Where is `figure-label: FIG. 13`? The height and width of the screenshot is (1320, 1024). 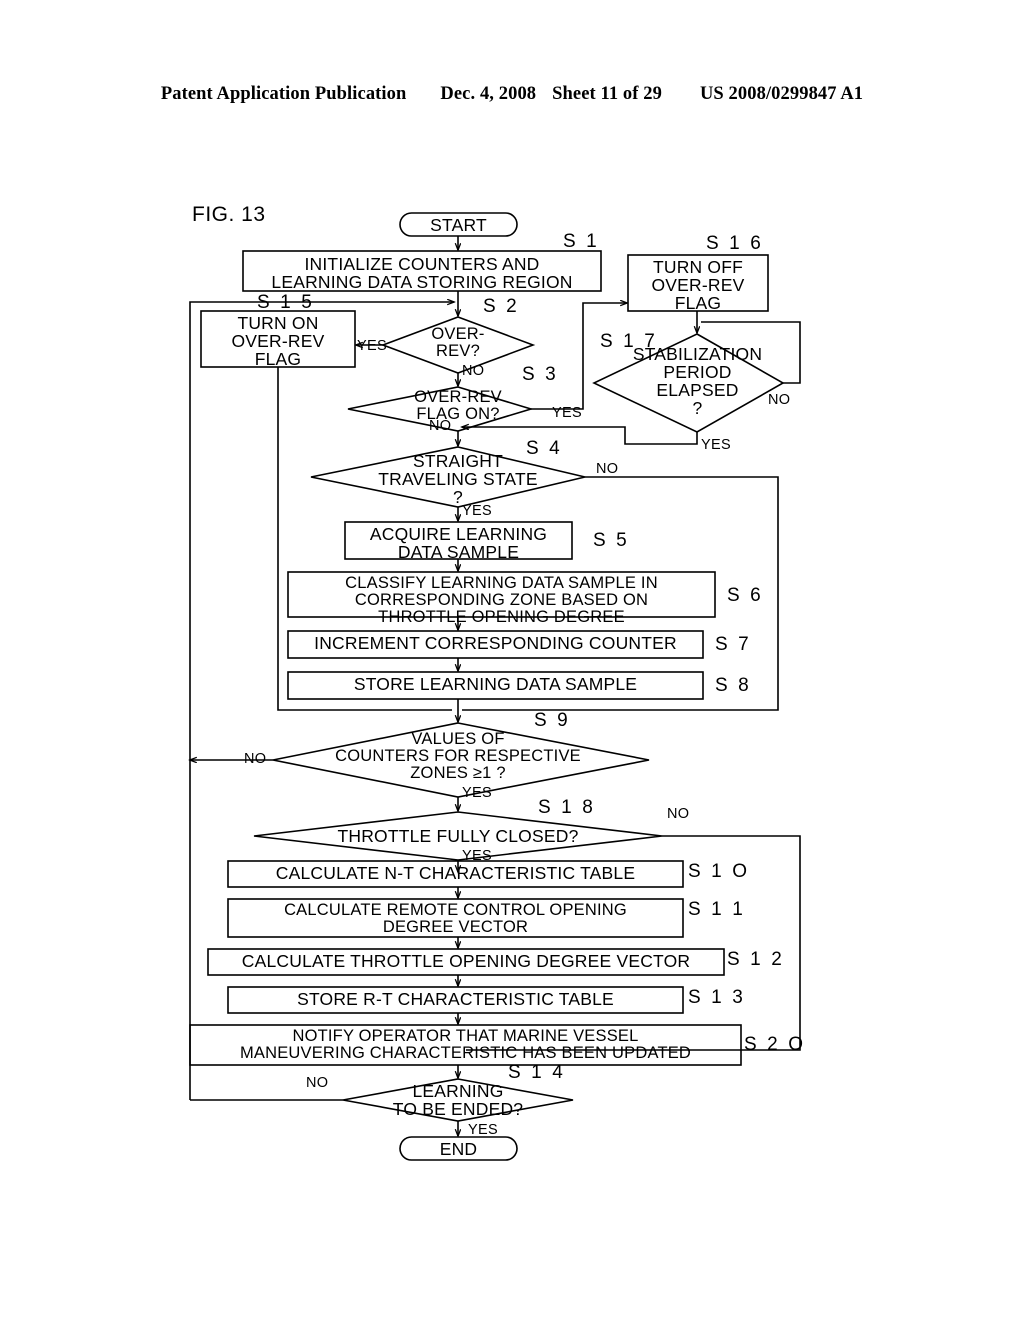
figure-label: FIG. 13 is located at coordinates (229, 214).